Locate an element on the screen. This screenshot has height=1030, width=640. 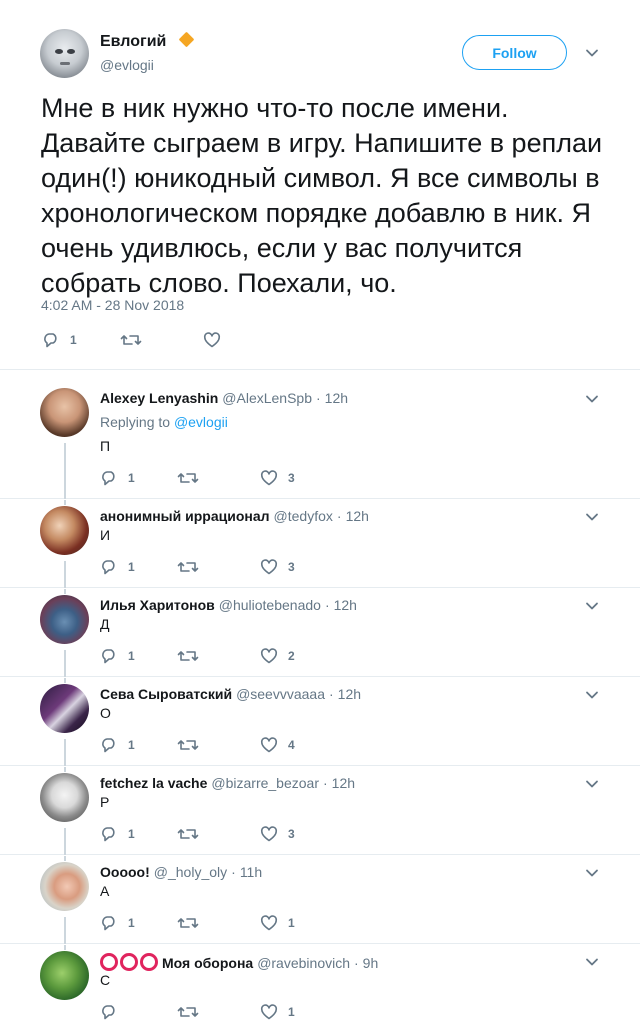
reply-button is located at coordinates (114, 1012).